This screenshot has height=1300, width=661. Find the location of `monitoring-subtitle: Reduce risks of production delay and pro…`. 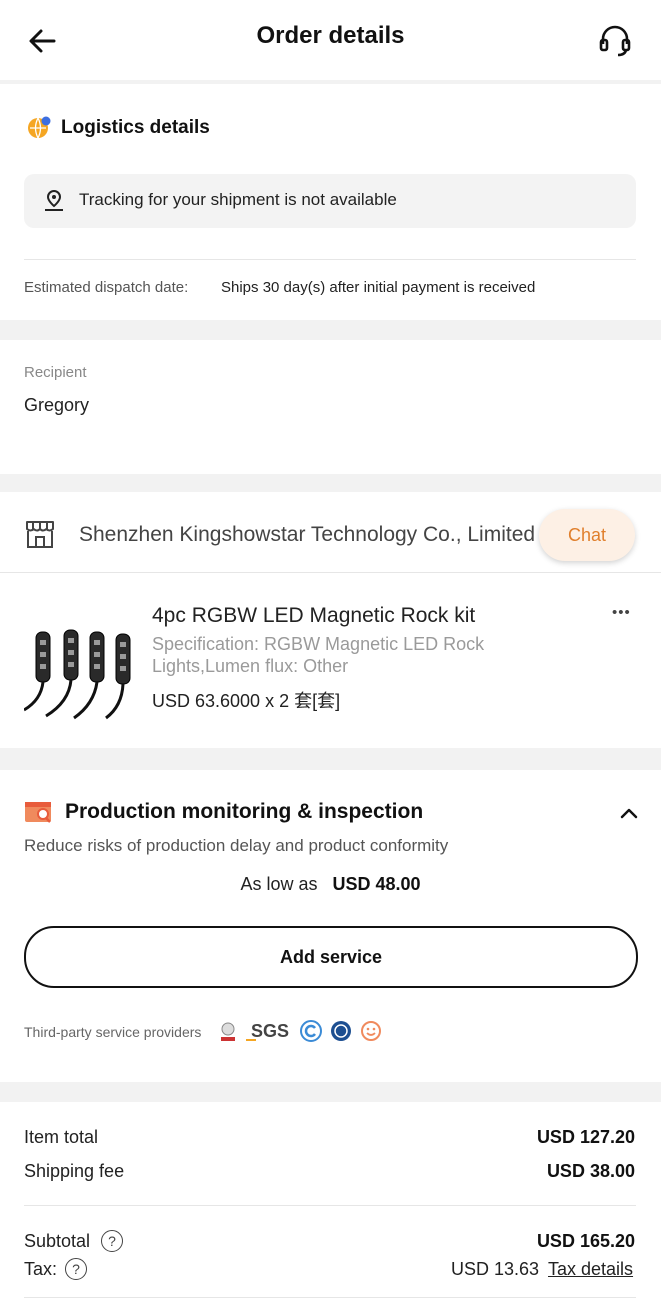

monitoring-subtitle: Reduce risks of production delay and pro… is located at coordinates (236, 845).